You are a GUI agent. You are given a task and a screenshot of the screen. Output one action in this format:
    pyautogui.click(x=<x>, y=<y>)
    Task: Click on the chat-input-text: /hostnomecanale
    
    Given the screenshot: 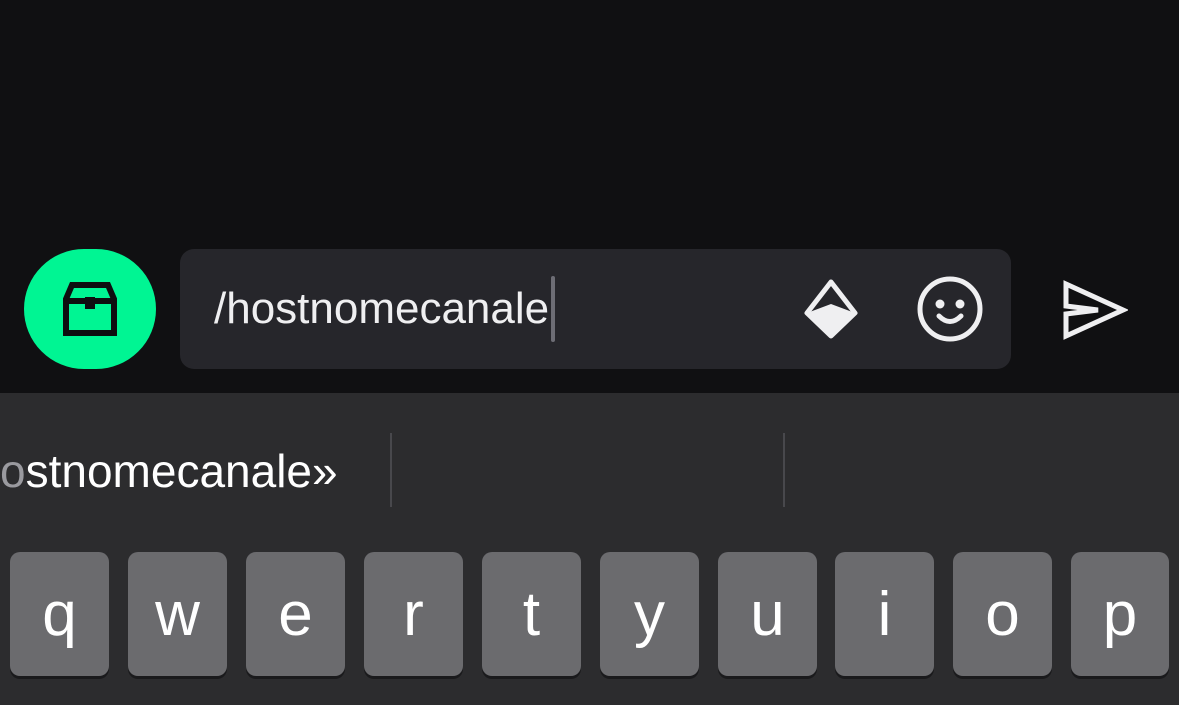 What is the action you would take?
    pyautogui.click(x=385, y=309)
    